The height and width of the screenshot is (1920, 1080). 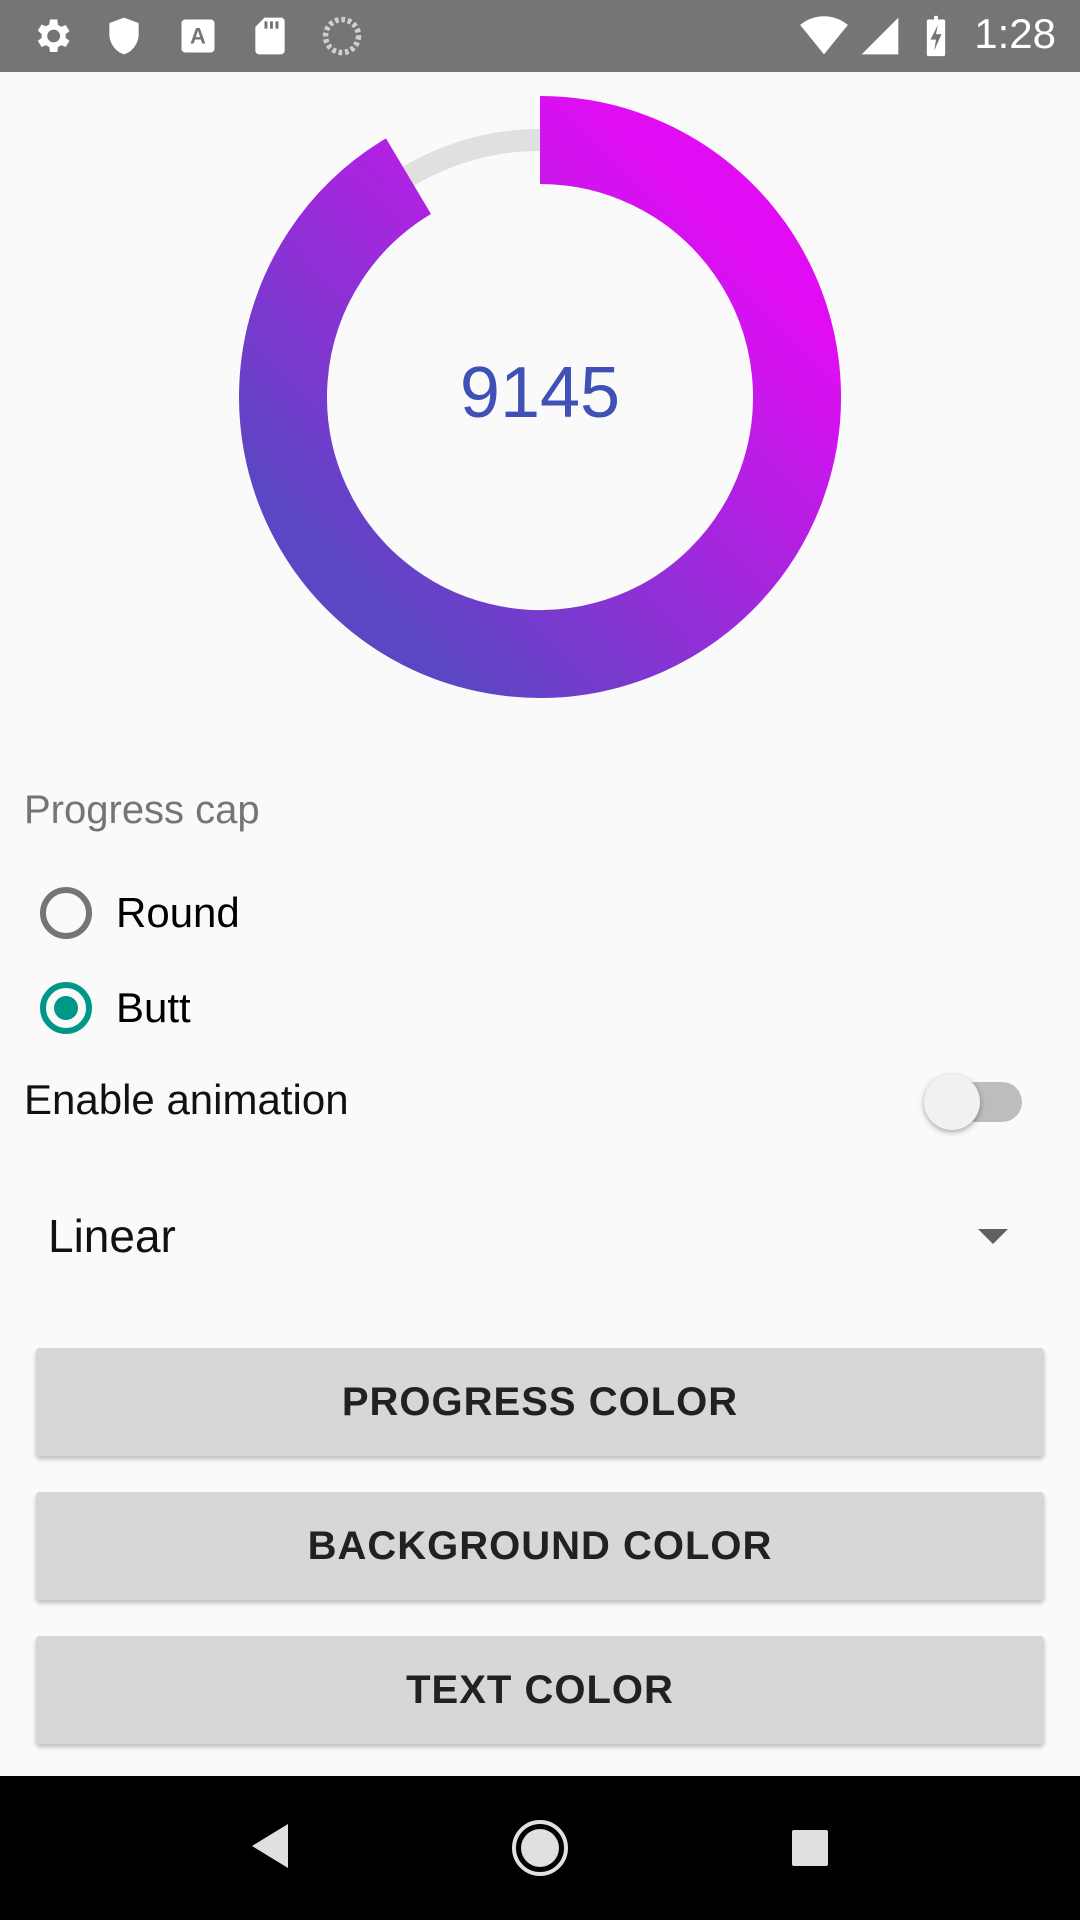 What do you see at coordinates (524, 1100) in the screenshot?
I see `enable-animation-row: Enable animation` at bounding box center [524, 1100].